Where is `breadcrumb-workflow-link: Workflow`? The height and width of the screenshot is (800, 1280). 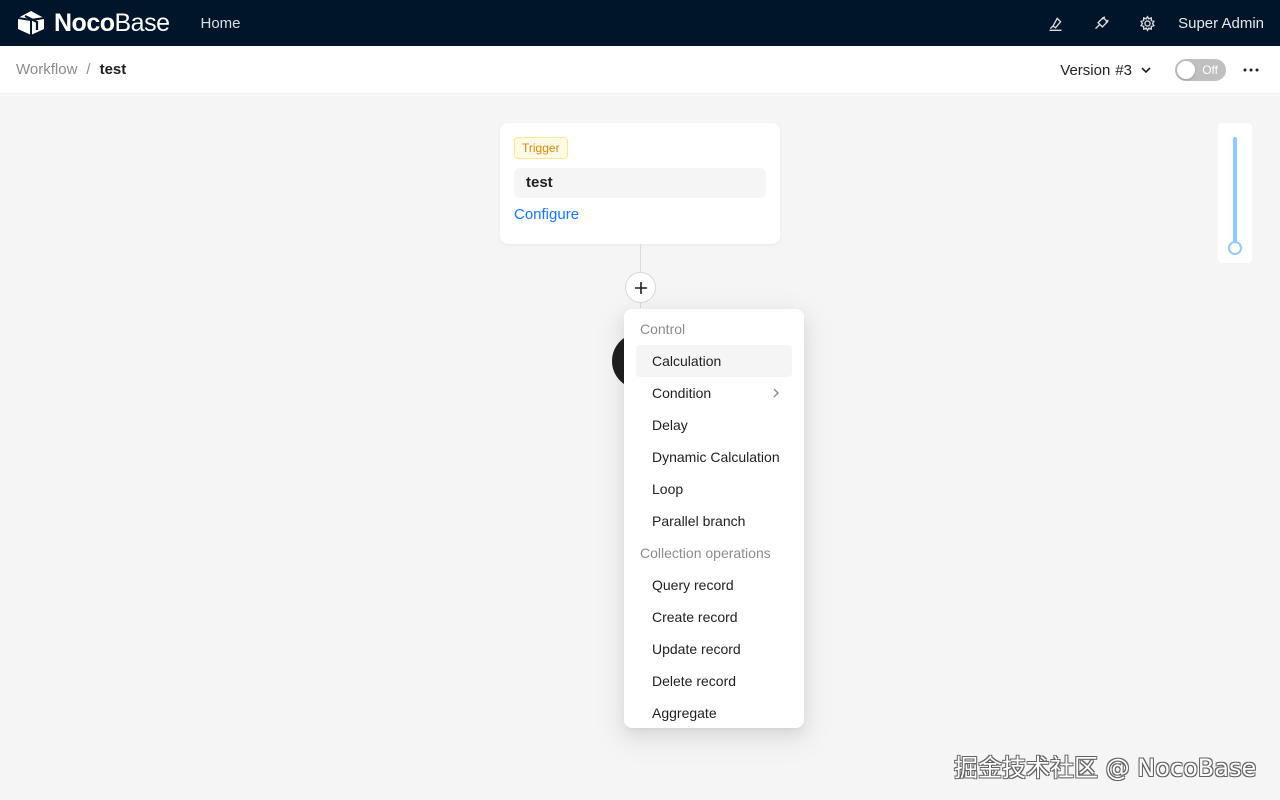
breadcrumb-workflow-link: Workflow is located at coordinates (46, 69).